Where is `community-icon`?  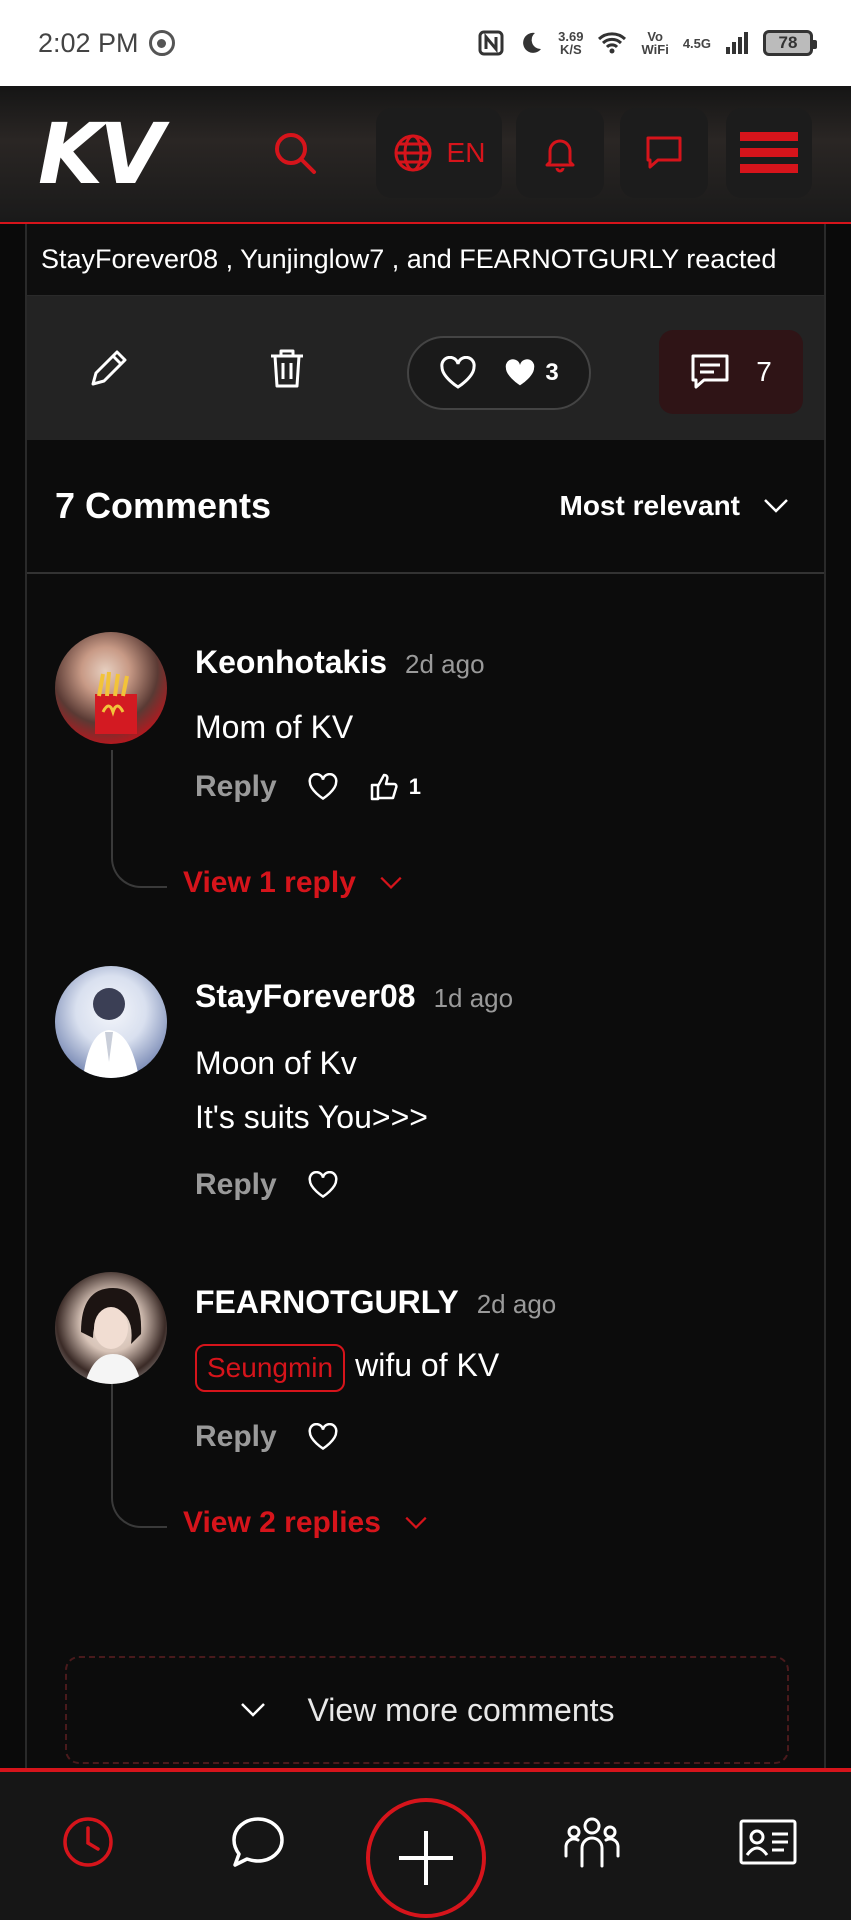
community-icon is located at coordinates (592, 1842).